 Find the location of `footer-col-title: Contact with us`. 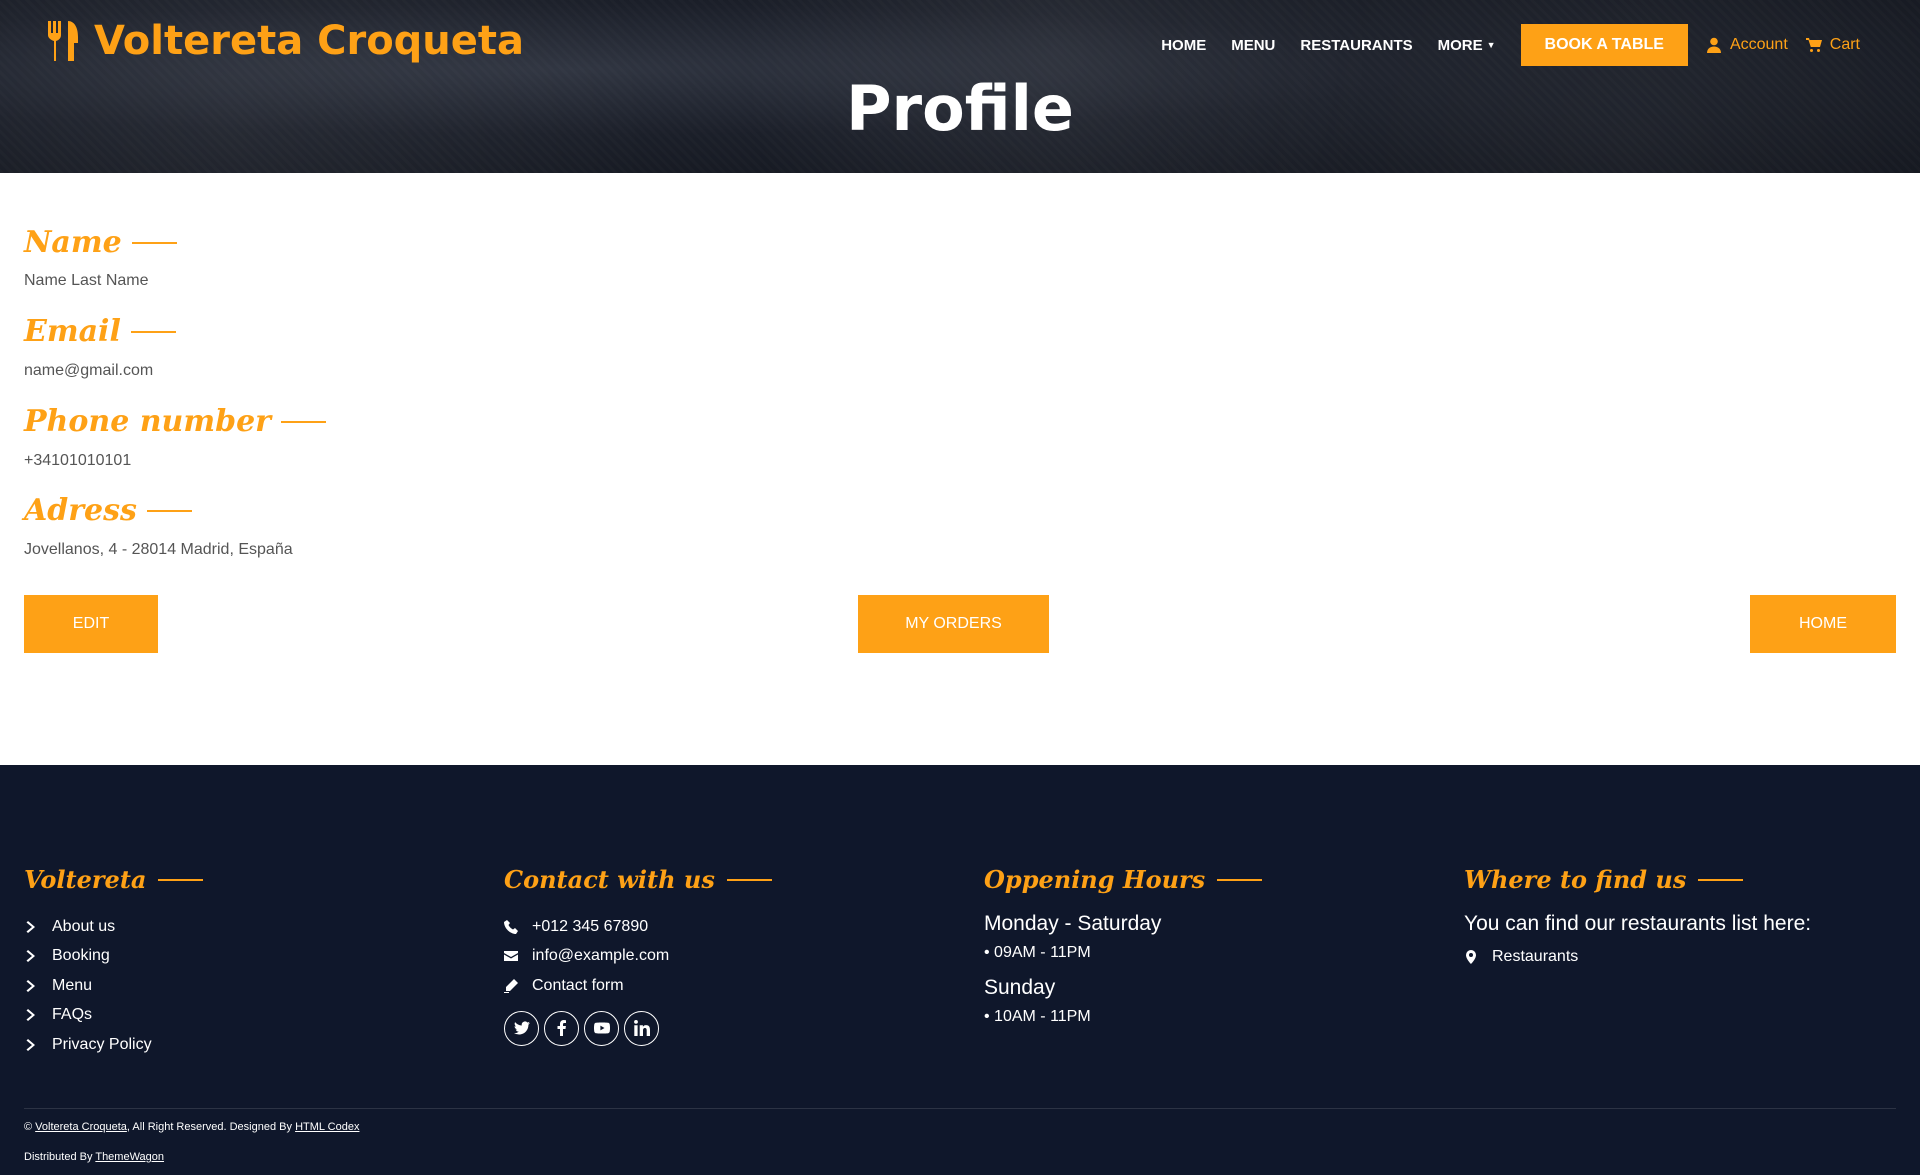

footer-col-title: Contact with us is located at coordinates (638, 879).